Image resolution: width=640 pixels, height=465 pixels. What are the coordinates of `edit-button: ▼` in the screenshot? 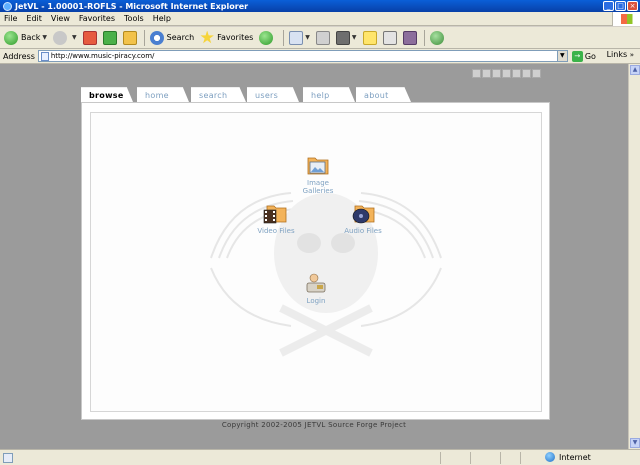 It's located at (346, 38).